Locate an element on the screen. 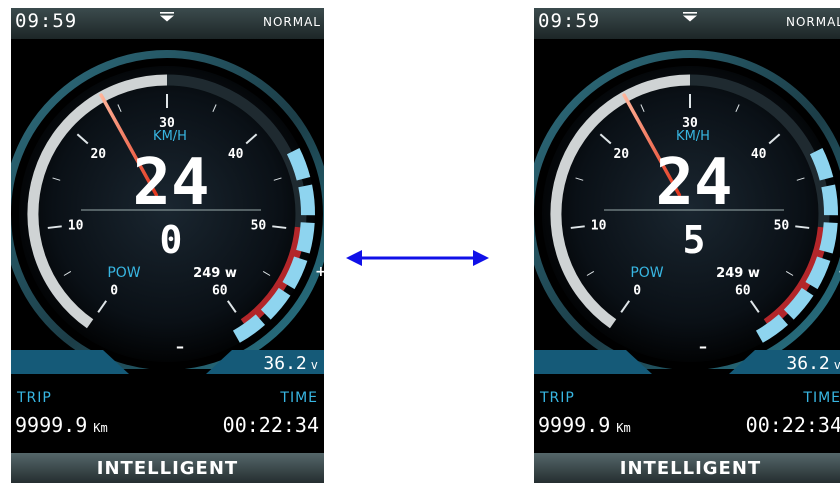 This screenshot has height=483, width=840. assist-level: 0 is located at coordinates (171, 240).